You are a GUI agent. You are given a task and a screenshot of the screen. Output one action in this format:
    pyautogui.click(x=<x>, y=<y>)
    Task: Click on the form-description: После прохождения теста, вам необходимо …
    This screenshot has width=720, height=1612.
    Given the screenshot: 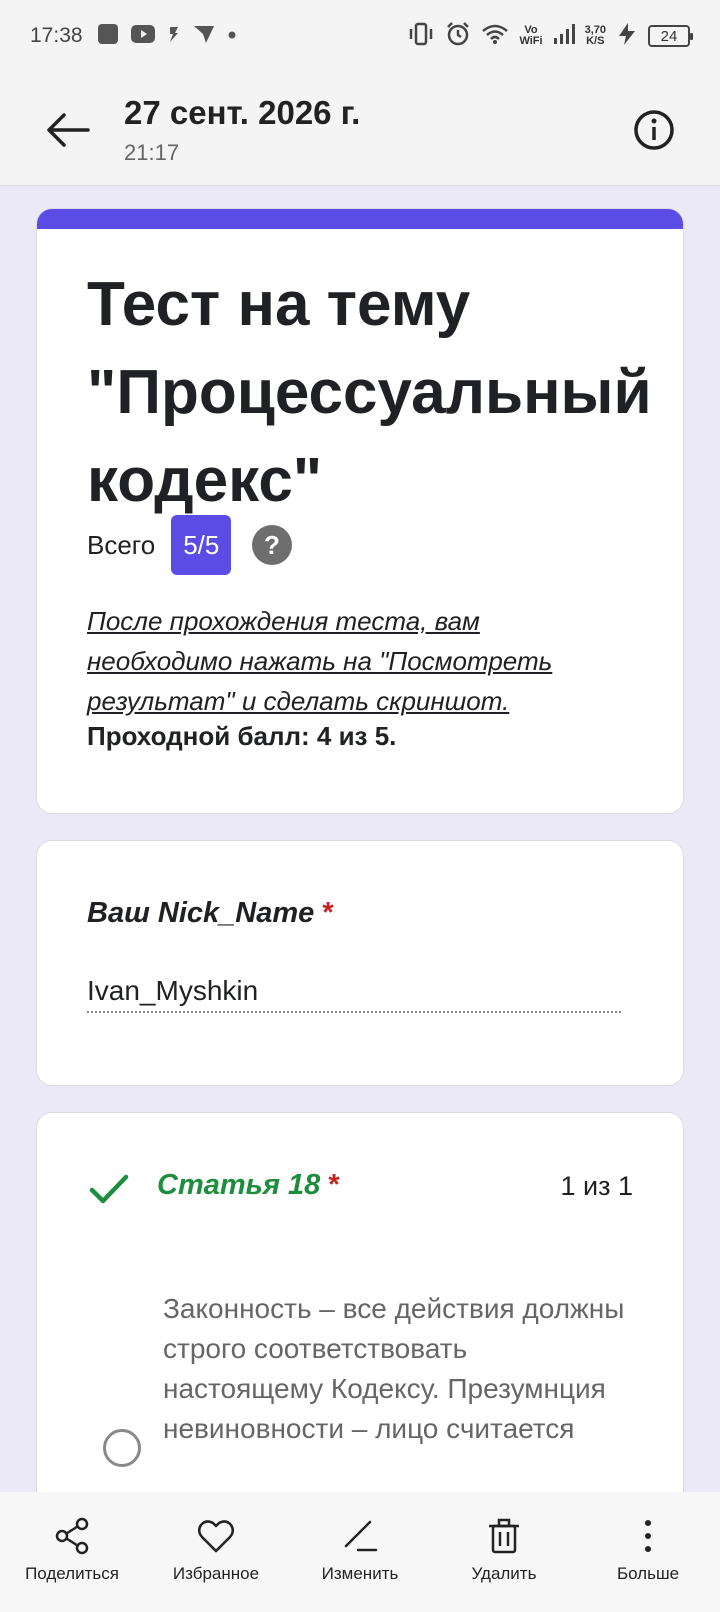 What is the action you would take?
    pyautogui.click(x=320, y=661)
    